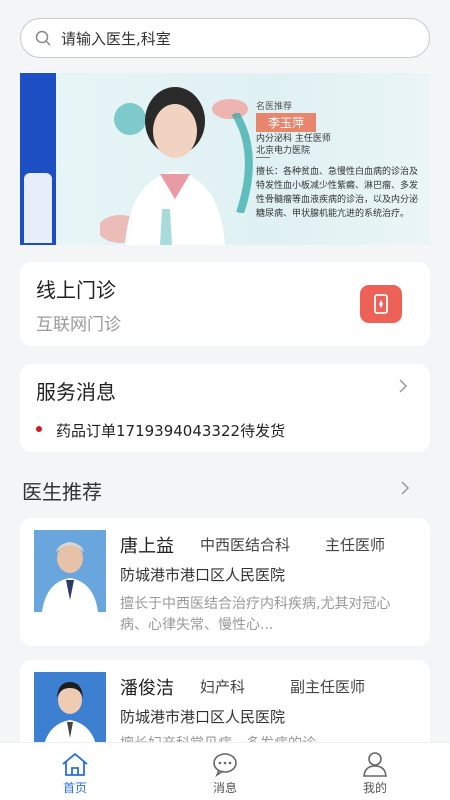  I want to click on user-icon, so click(375, 764).